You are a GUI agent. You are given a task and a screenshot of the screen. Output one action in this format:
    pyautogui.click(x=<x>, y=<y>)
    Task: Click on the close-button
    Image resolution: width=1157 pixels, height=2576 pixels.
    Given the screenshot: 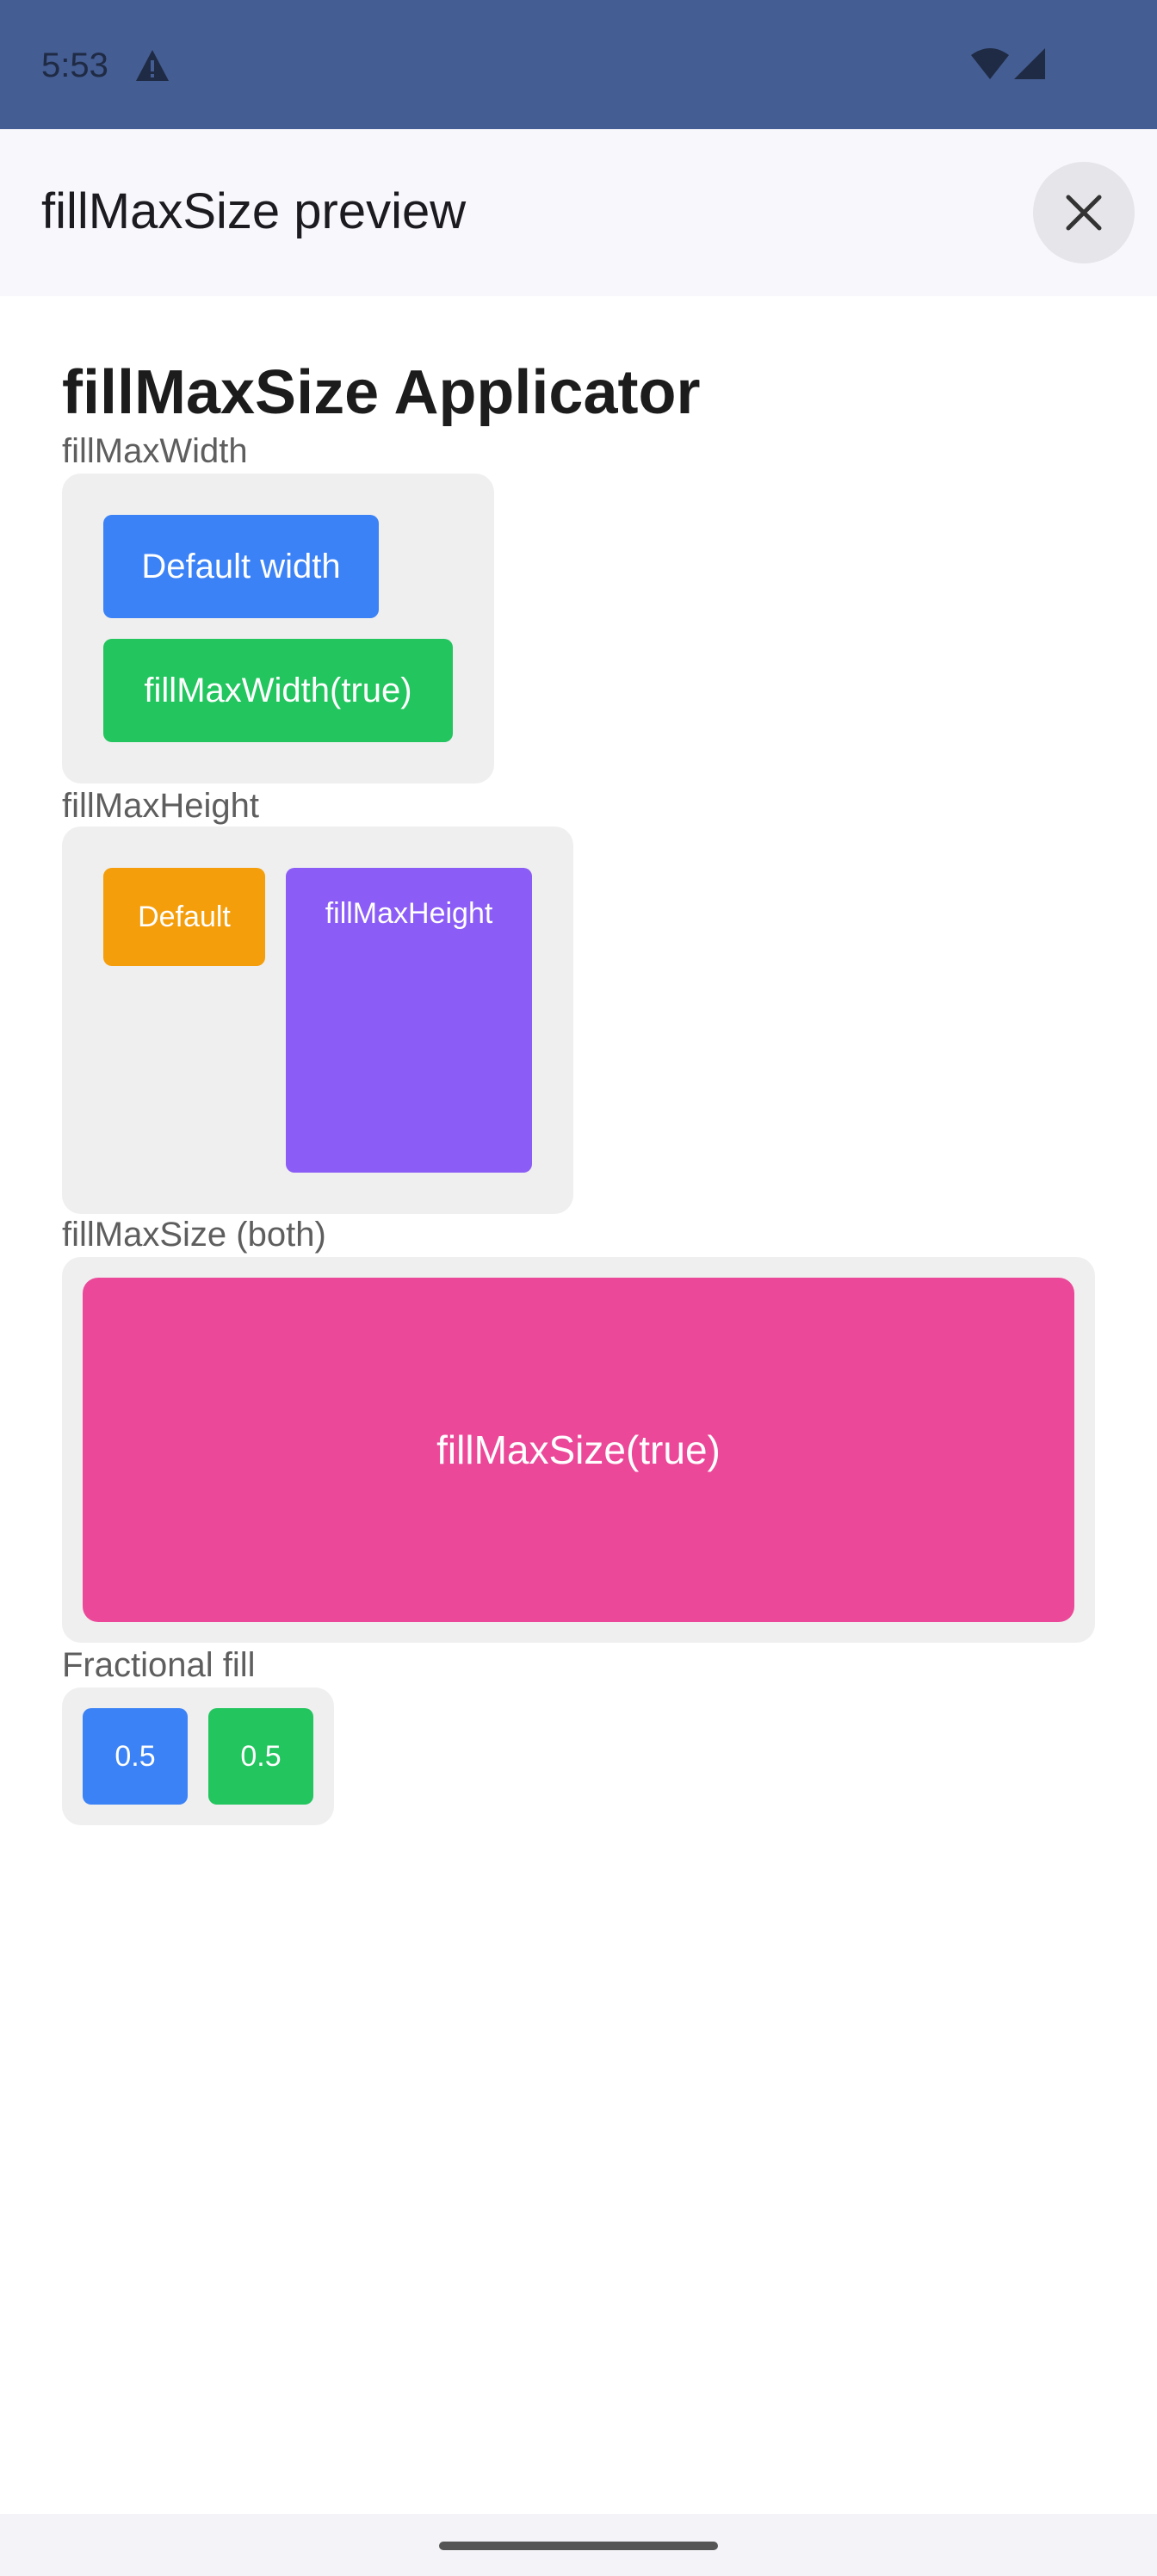 What is the action you would take?
    pyautogui.click(x=1084, y=212)
    